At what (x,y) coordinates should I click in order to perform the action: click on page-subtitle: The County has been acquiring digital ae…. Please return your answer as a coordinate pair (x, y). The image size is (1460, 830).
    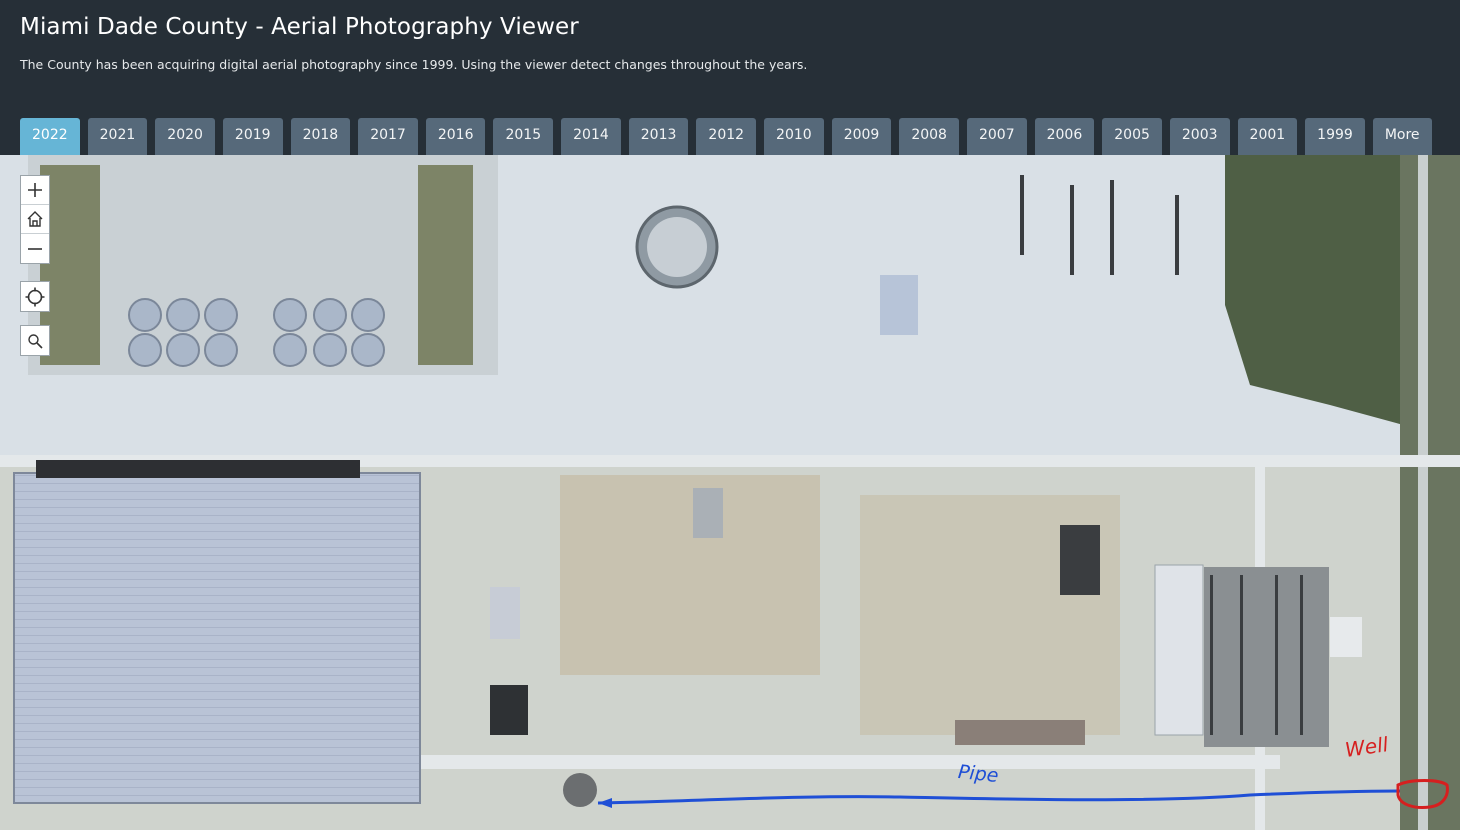
    Looking at the image, I should click on (414, 64).